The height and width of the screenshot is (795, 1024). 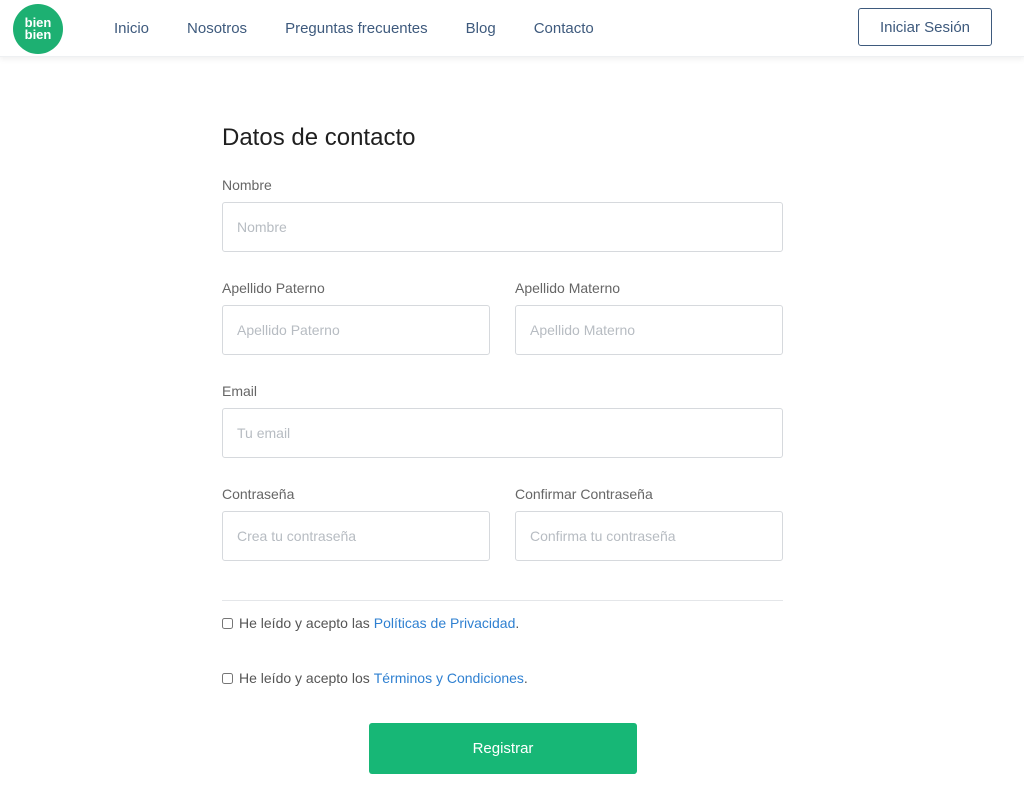 I want to click on confirm-password-label: Confirmar Contraseña, so click(x=584, y=494).